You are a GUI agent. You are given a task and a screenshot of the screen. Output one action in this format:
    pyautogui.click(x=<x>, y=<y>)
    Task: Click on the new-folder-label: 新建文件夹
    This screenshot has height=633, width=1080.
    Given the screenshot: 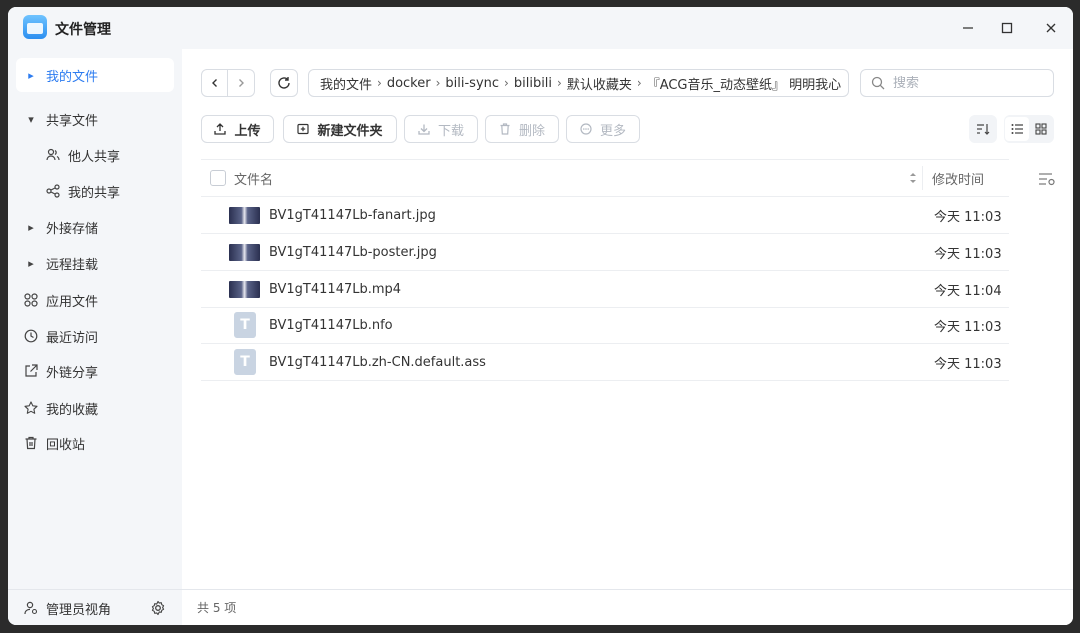 What is the action you would take?
    pyautogui.click(x=350, y=131)
    